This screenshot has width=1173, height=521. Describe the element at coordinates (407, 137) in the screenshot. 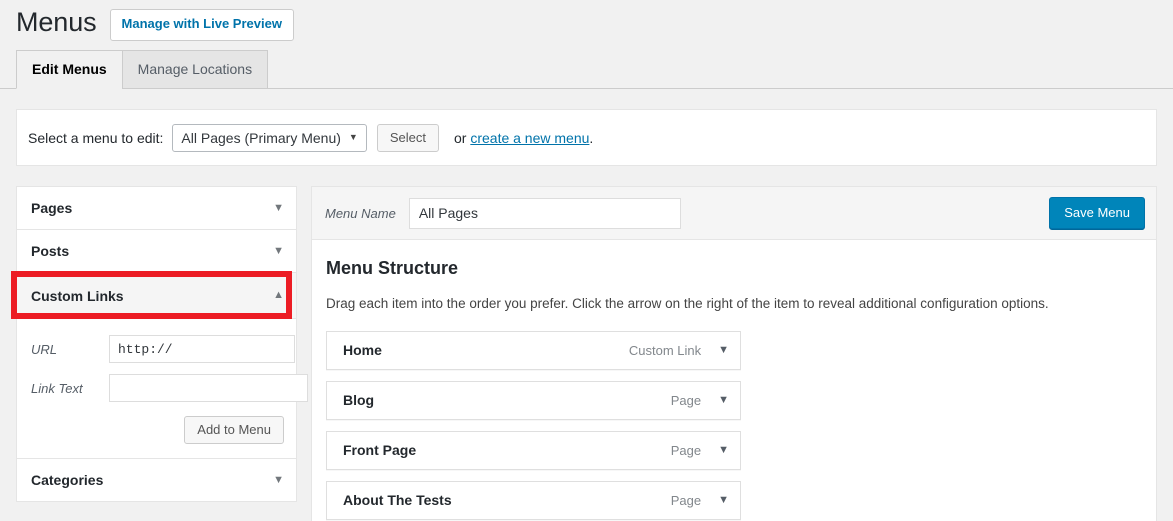

I see `select-button: Select` at that location.